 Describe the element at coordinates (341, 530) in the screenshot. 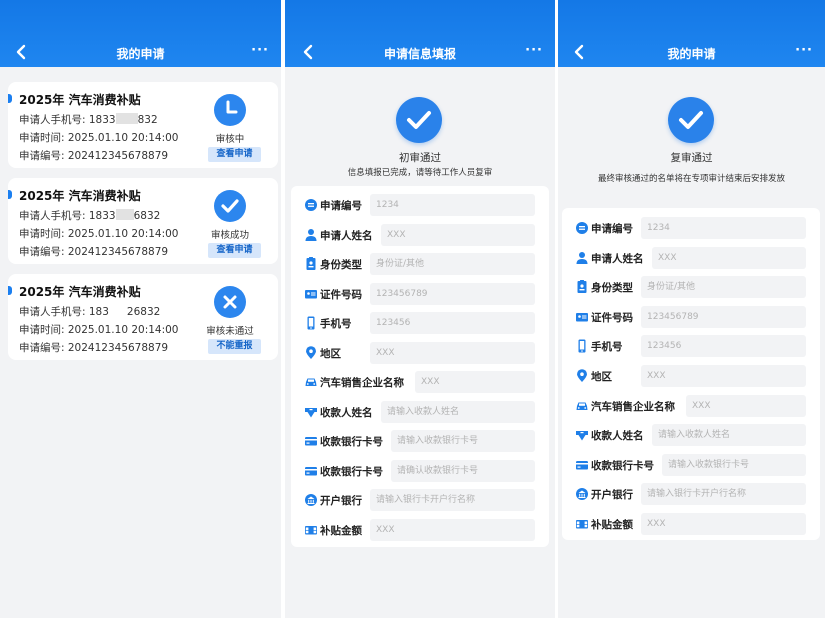

I see `field-label: 补贴金额` at that location.